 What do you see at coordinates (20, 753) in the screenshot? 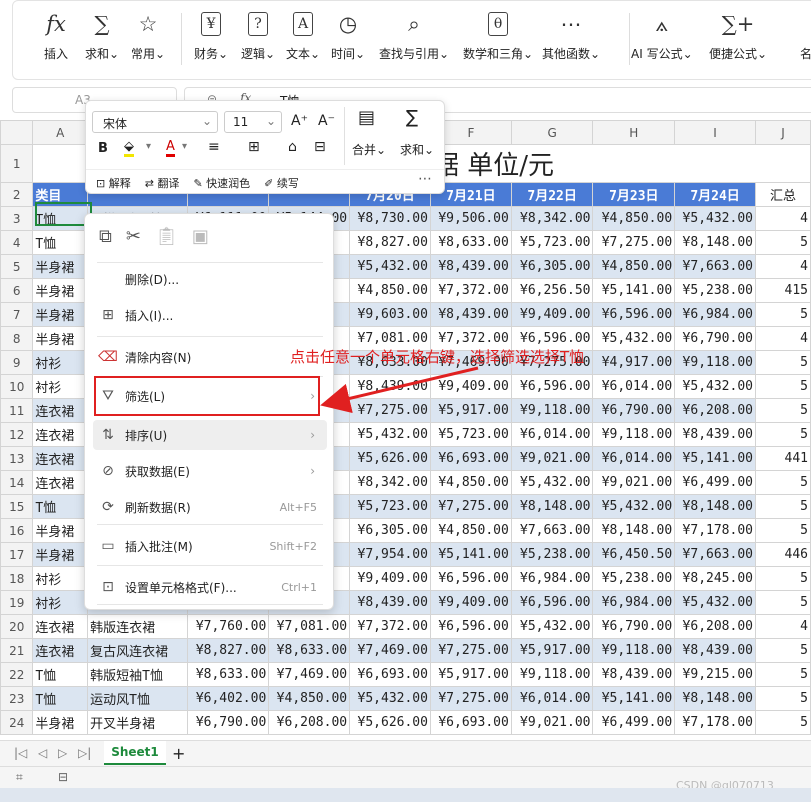
I see `first-sheet-icon: |◁` at bounding box center [20, 753].